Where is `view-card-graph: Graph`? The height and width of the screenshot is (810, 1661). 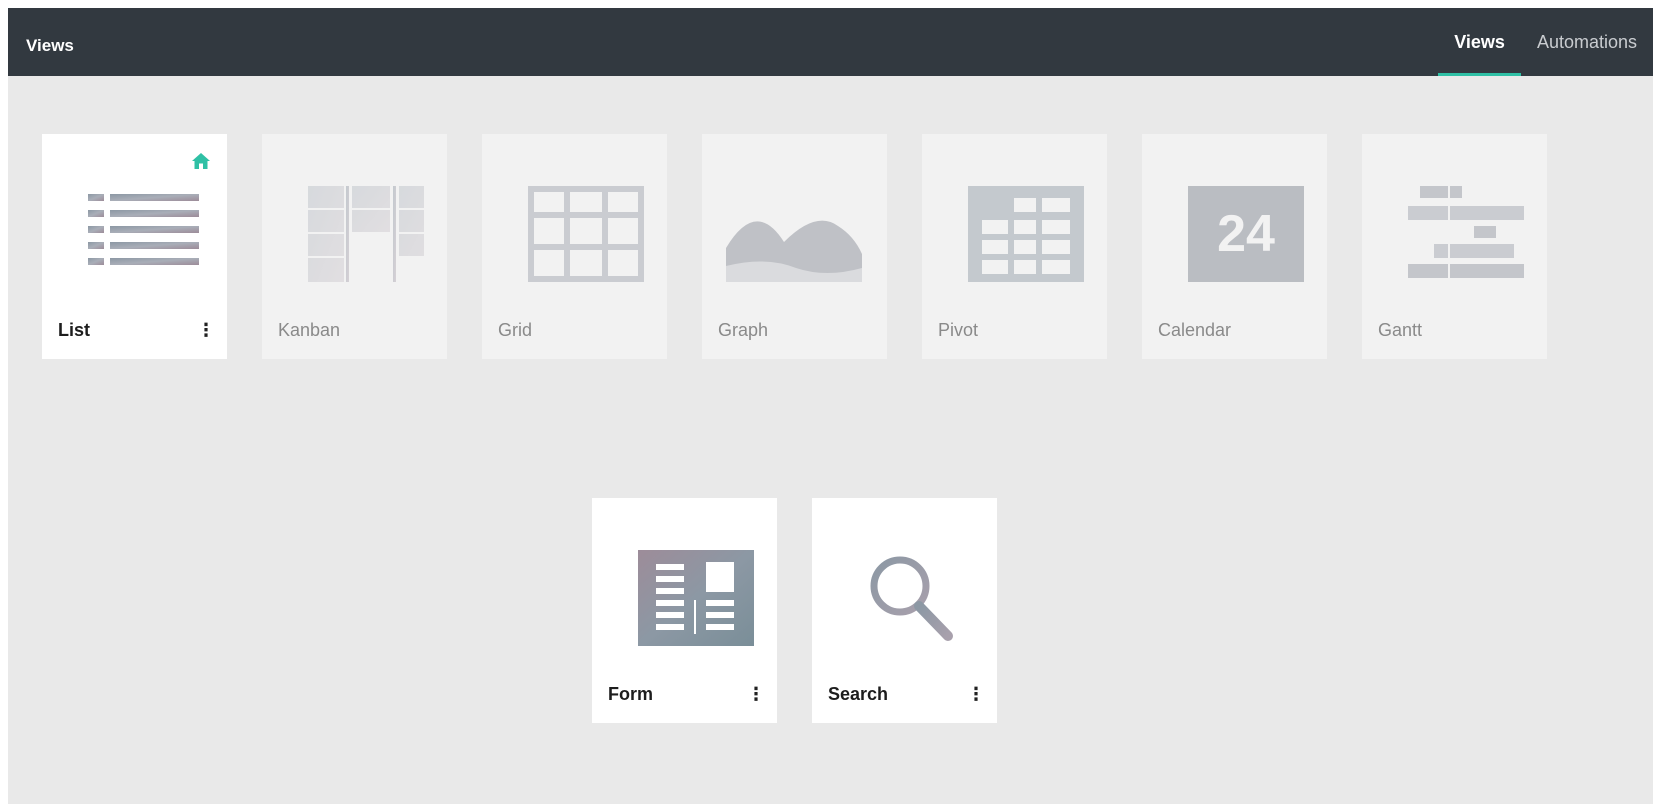 view-card-graph: Graph is located at coordinates (794, 246).